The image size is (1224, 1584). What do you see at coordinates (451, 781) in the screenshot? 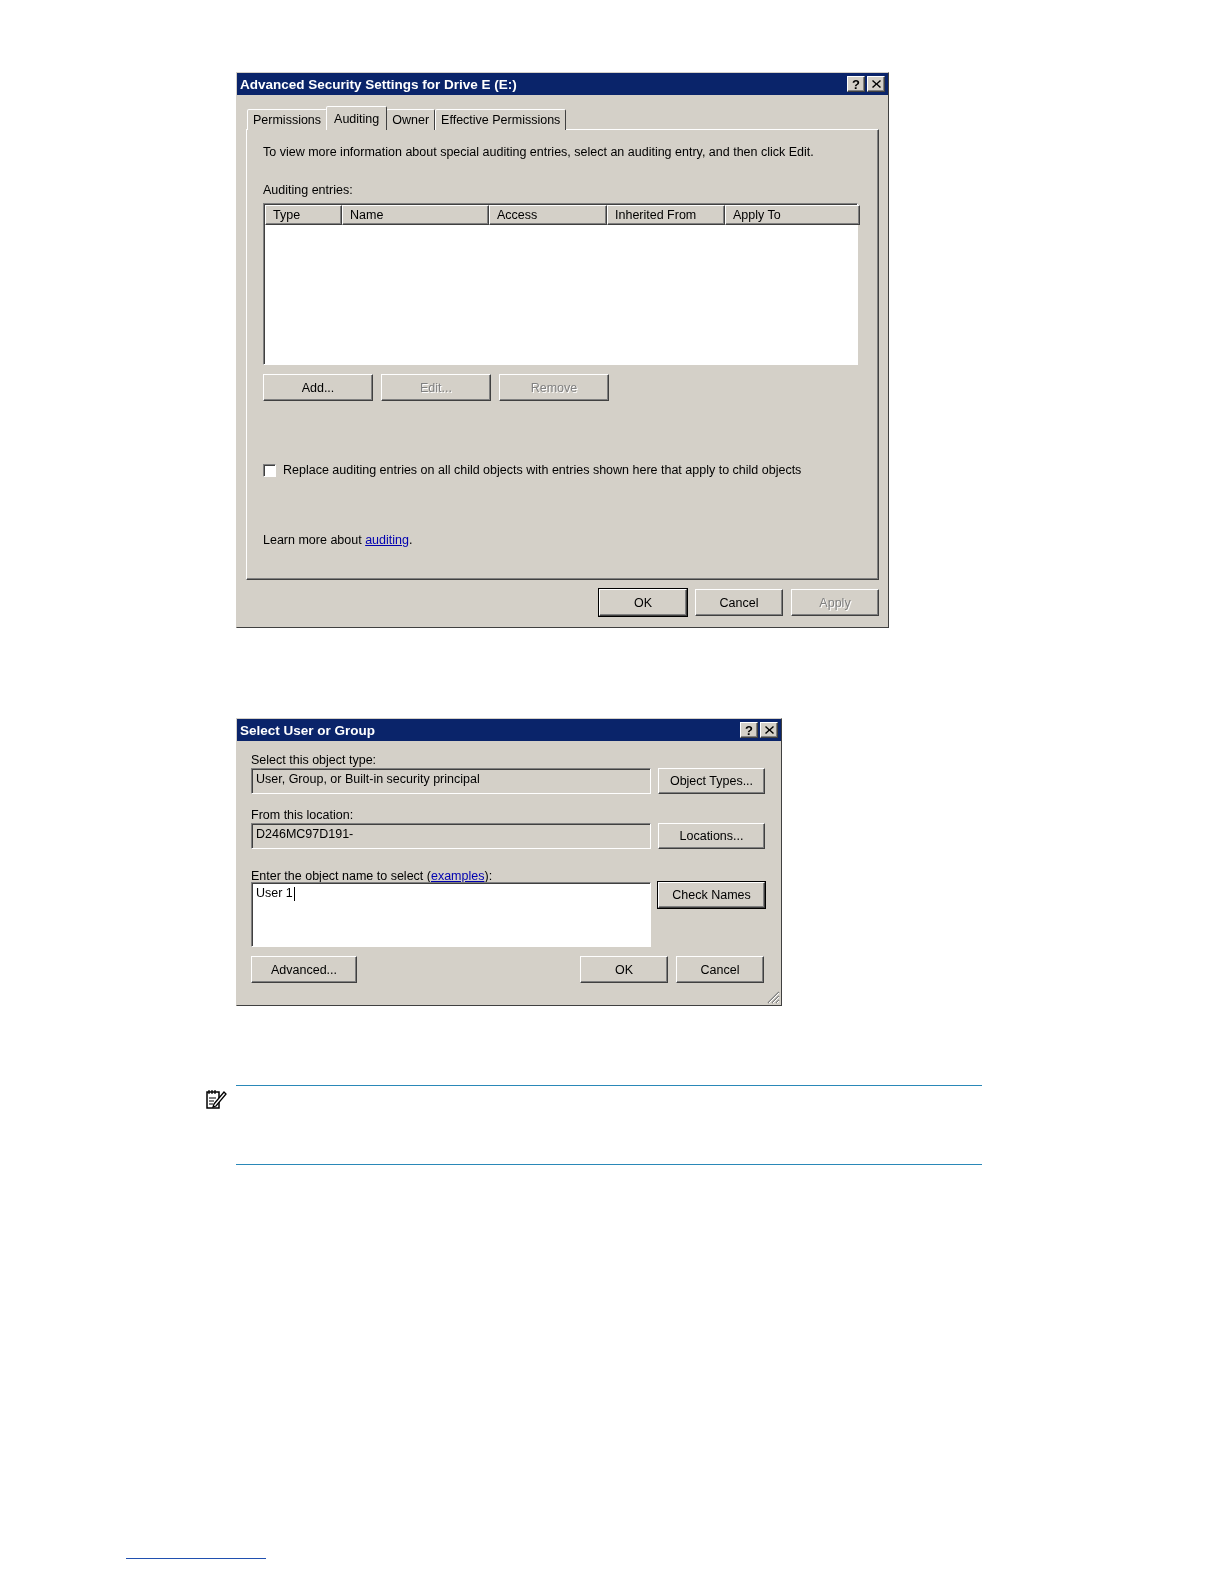
I see `text-field: User, Group, or Built-in security principal` at bounding box center [451, 781].